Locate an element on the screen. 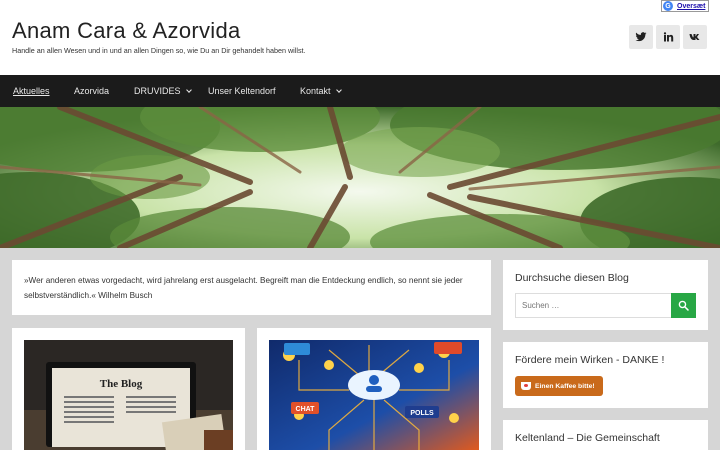 Image resolution: width=720 pixels, height=450 pixels. twitter-icon is located at coordinates (641, 37).